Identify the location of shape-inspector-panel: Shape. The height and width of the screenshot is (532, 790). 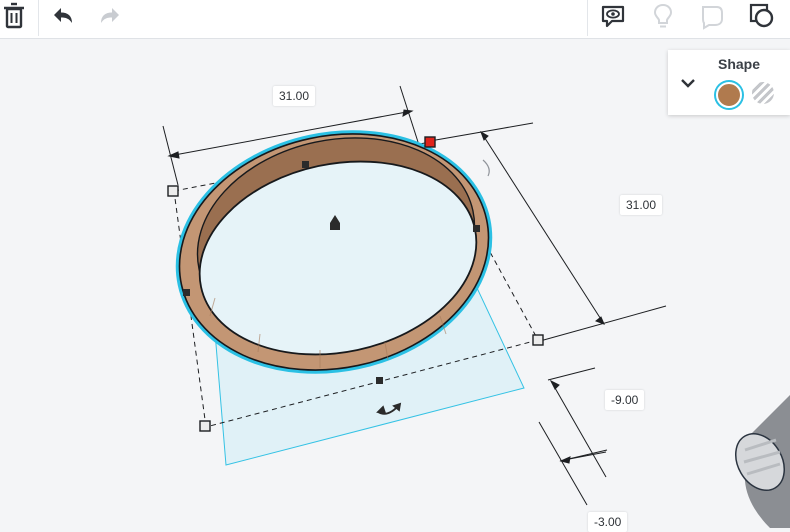
(729, 82).